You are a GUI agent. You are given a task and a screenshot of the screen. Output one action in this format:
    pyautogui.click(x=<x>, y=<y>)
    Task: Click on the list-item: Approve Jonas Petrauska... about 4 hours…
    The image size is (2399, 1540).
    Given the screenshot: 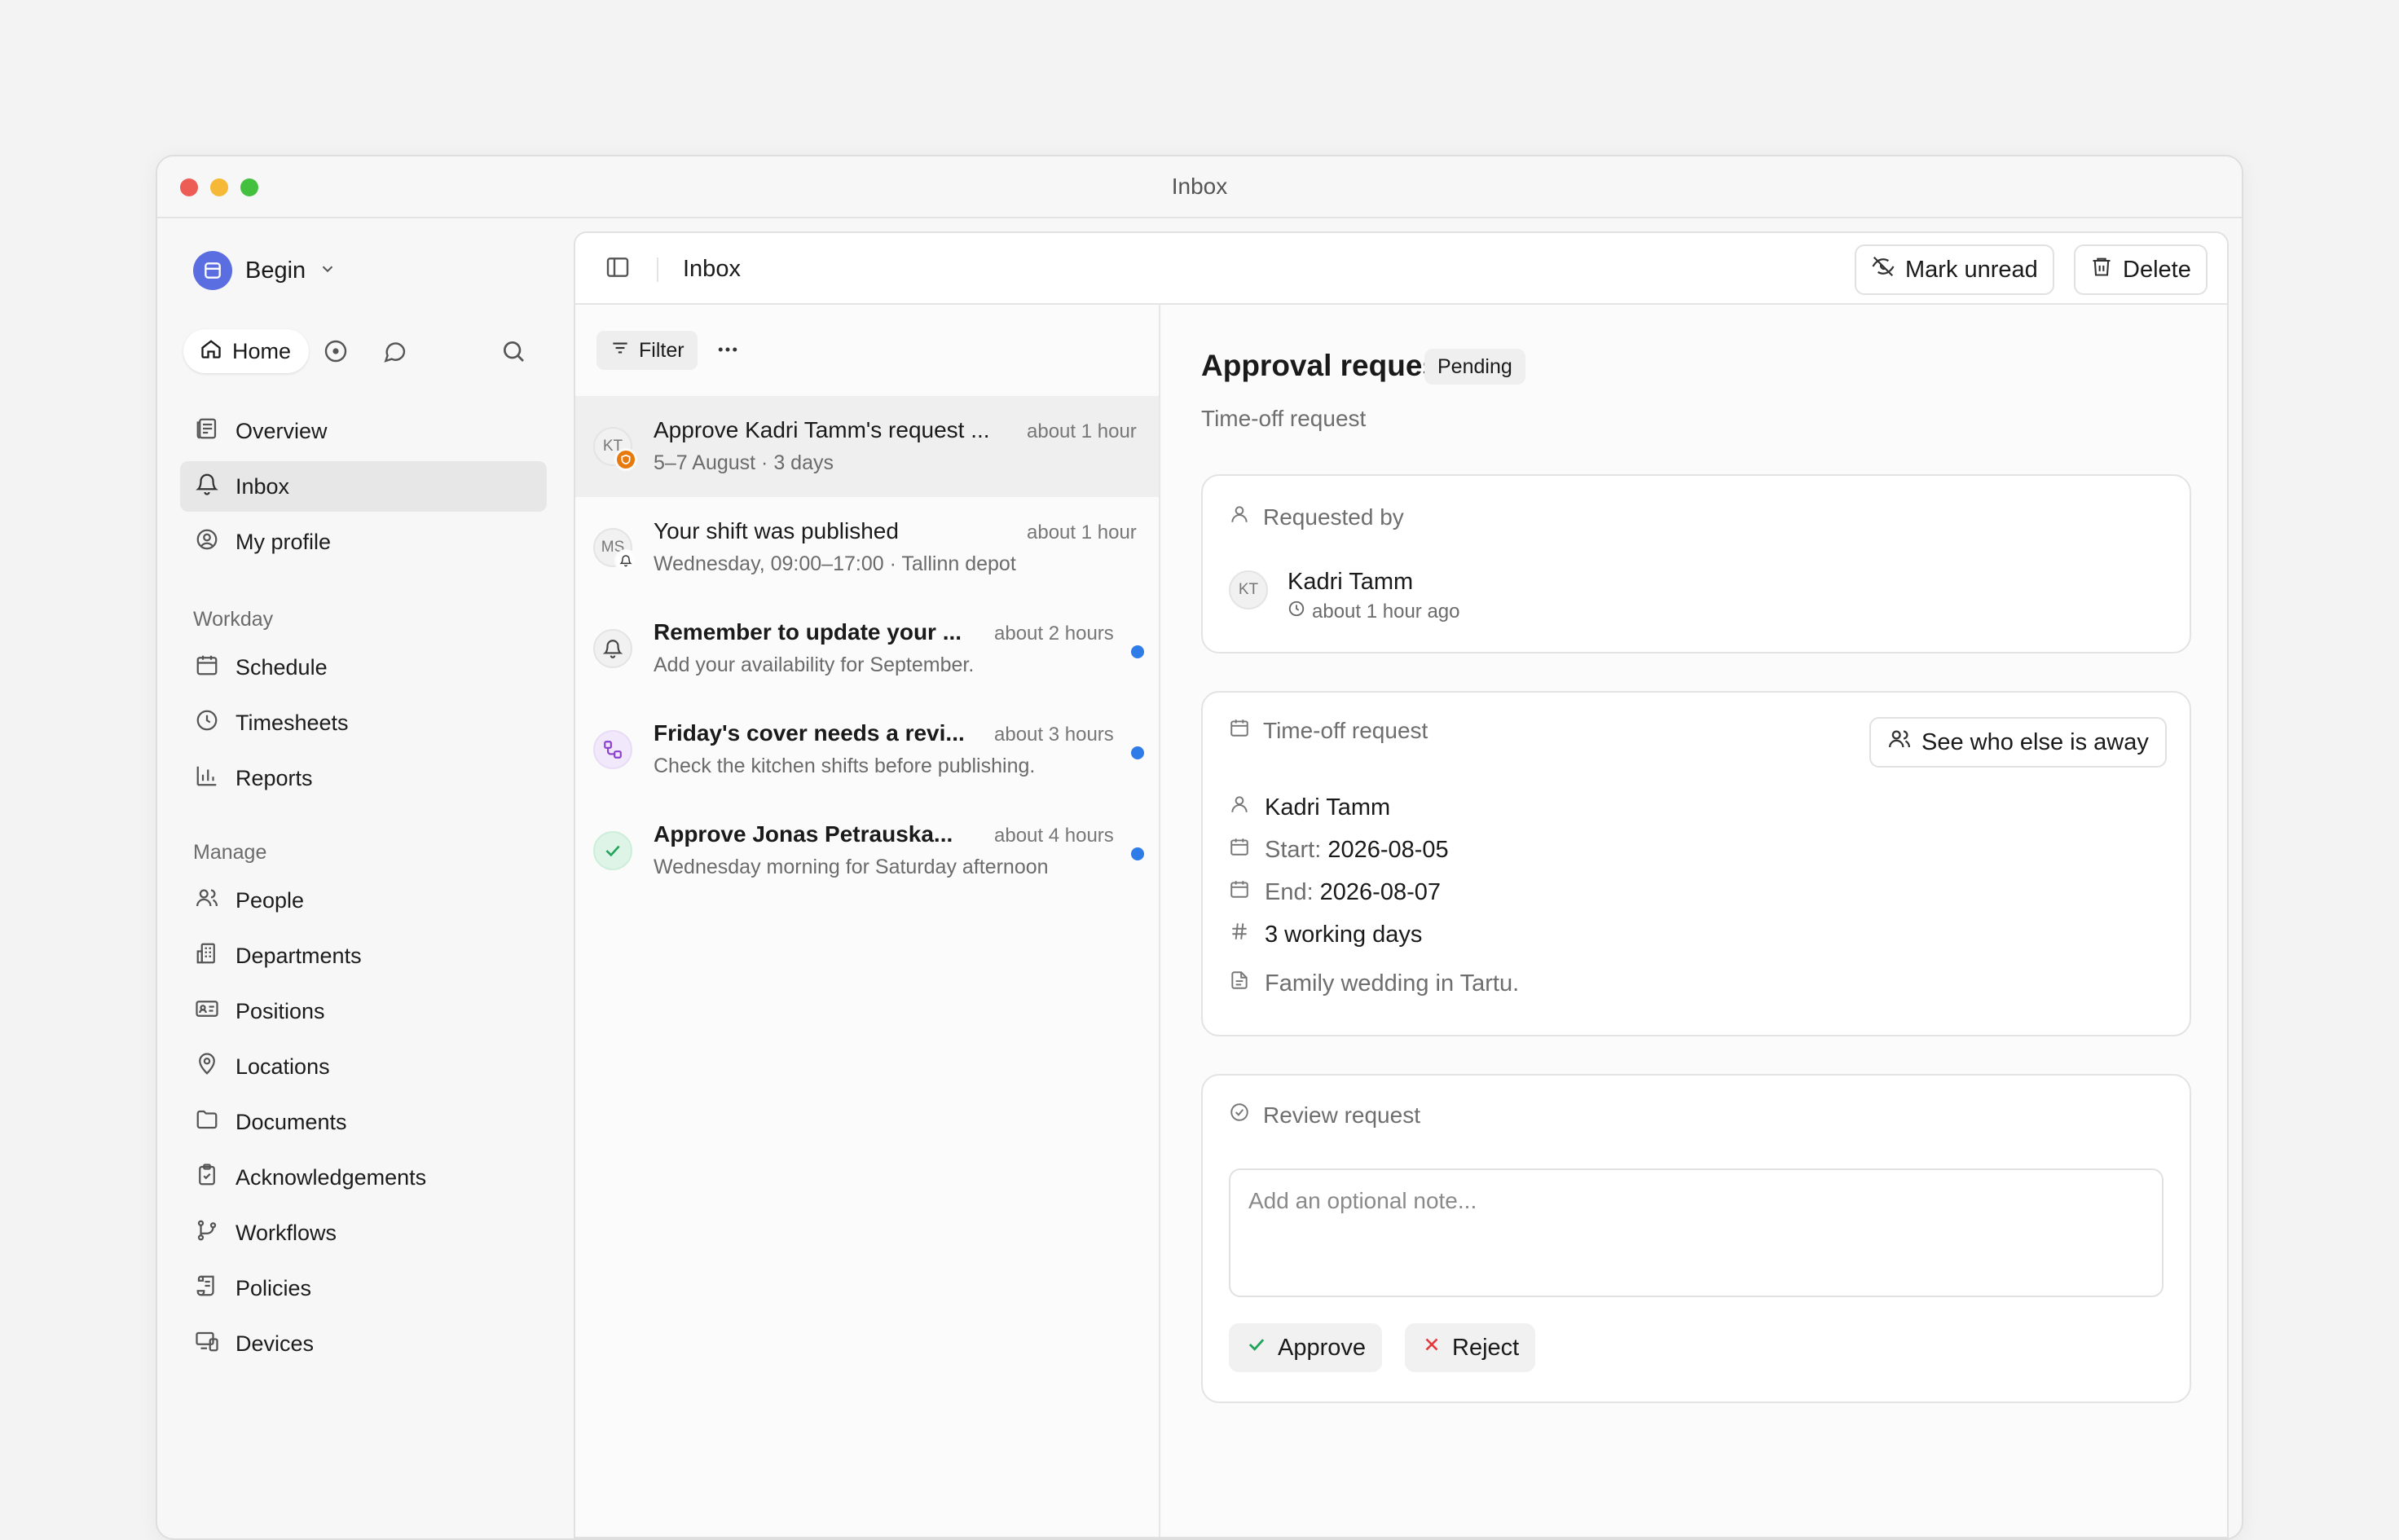 What is the action you would take?
    pyautogui.click(x=867, y=850)
    